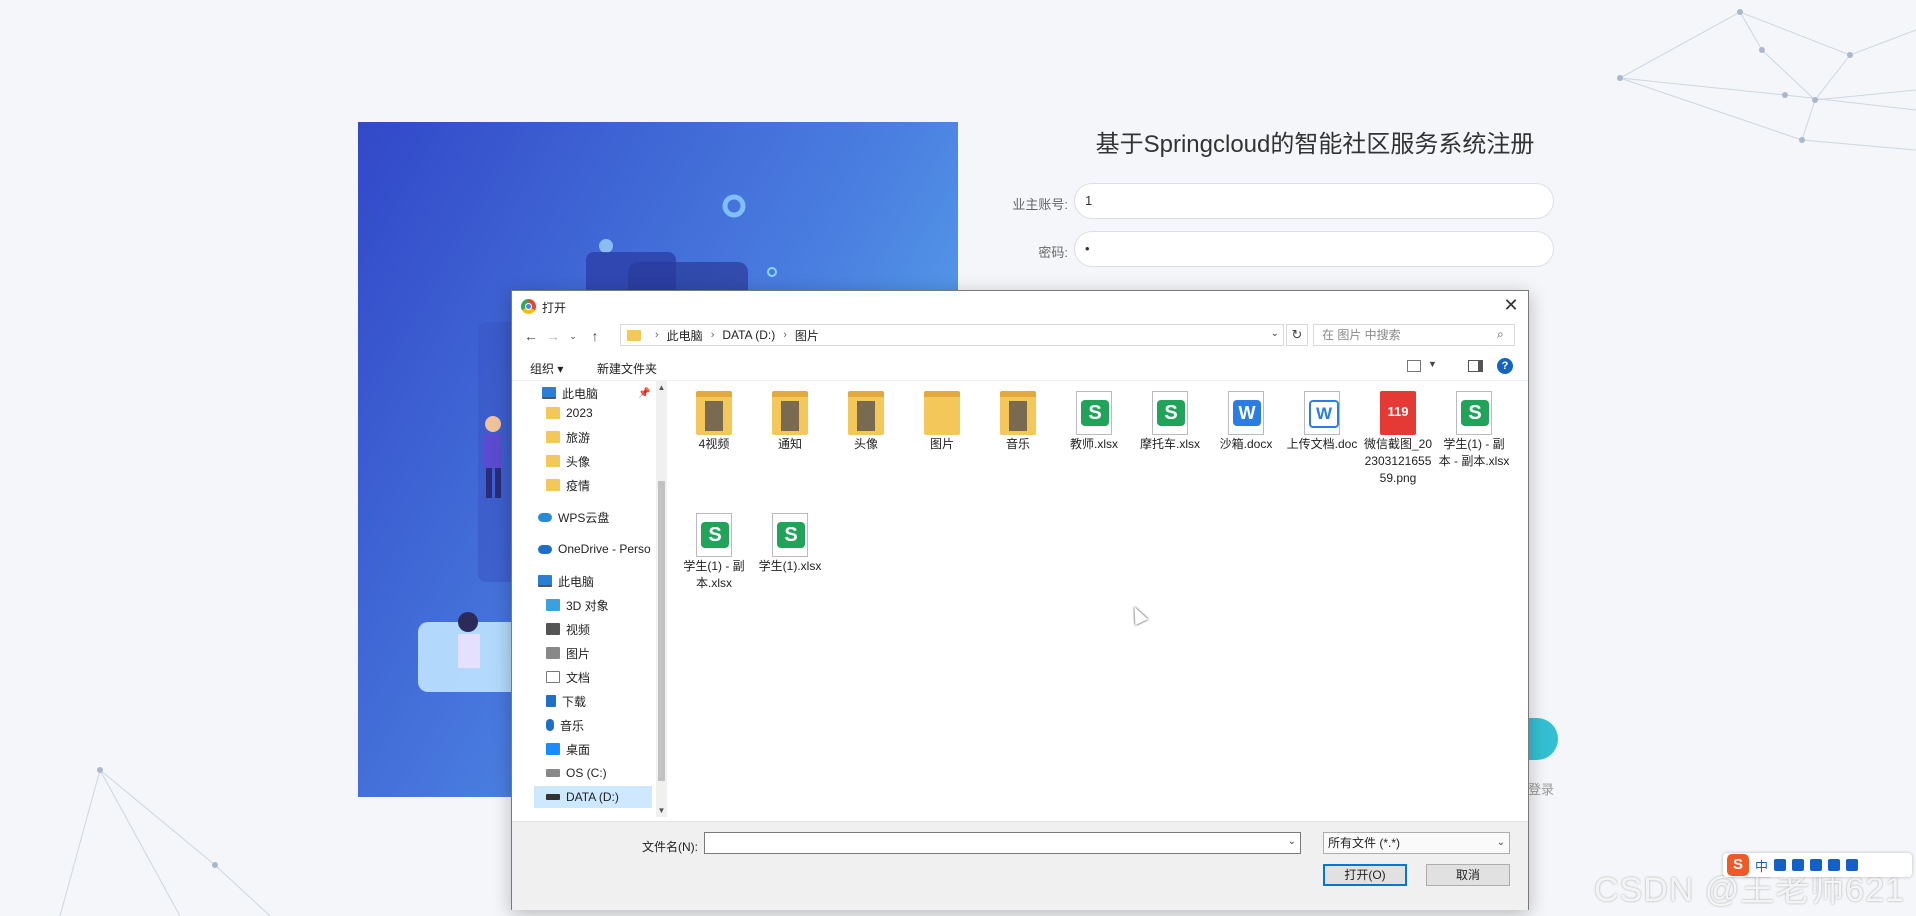 This screenshot has width=1916, height=916. Describe the element at coordinates (748, 335) in the screenshot. I see `breadcrumb-data-d: DATA (D:)` at that location.